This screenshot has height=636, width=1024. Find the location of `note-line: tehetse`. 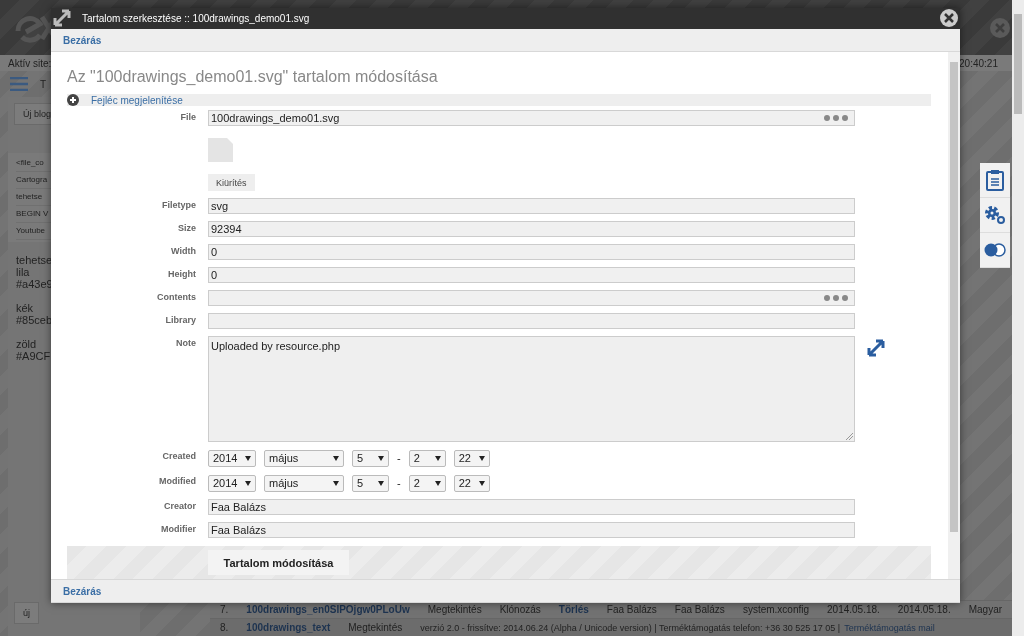

note-line: tehetse is located at coordinates (35, 260).